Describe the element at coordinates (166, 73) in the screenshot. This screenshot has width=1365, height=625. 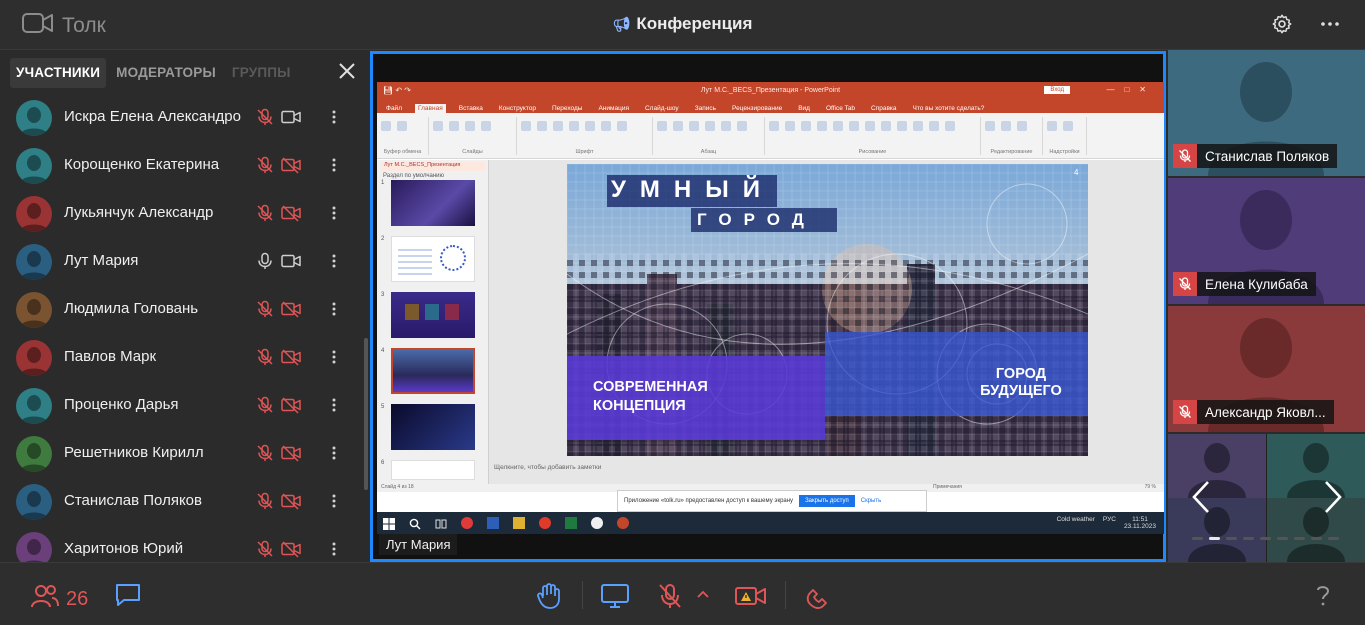
I see `tab-moderators: МОДЕРАТОРЫ` at that location.